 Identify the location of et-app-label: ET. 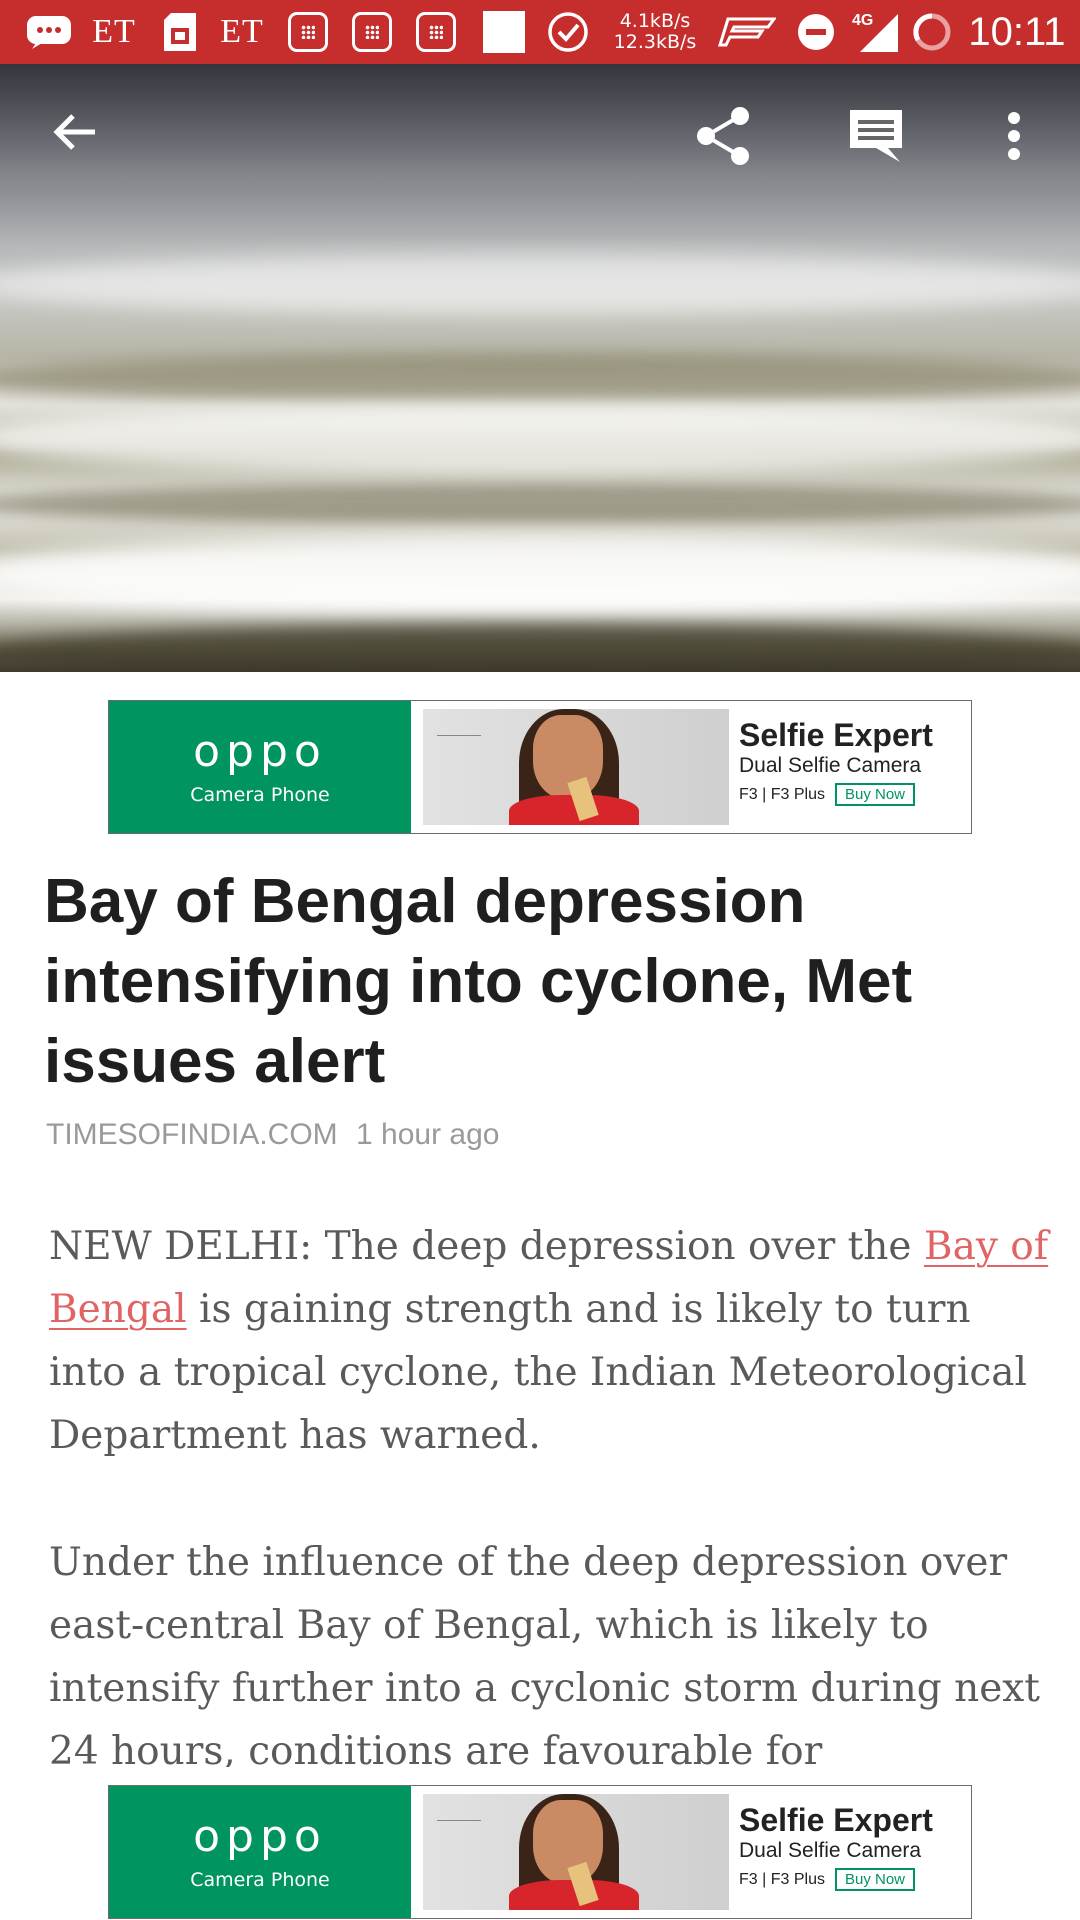
(114, 31).